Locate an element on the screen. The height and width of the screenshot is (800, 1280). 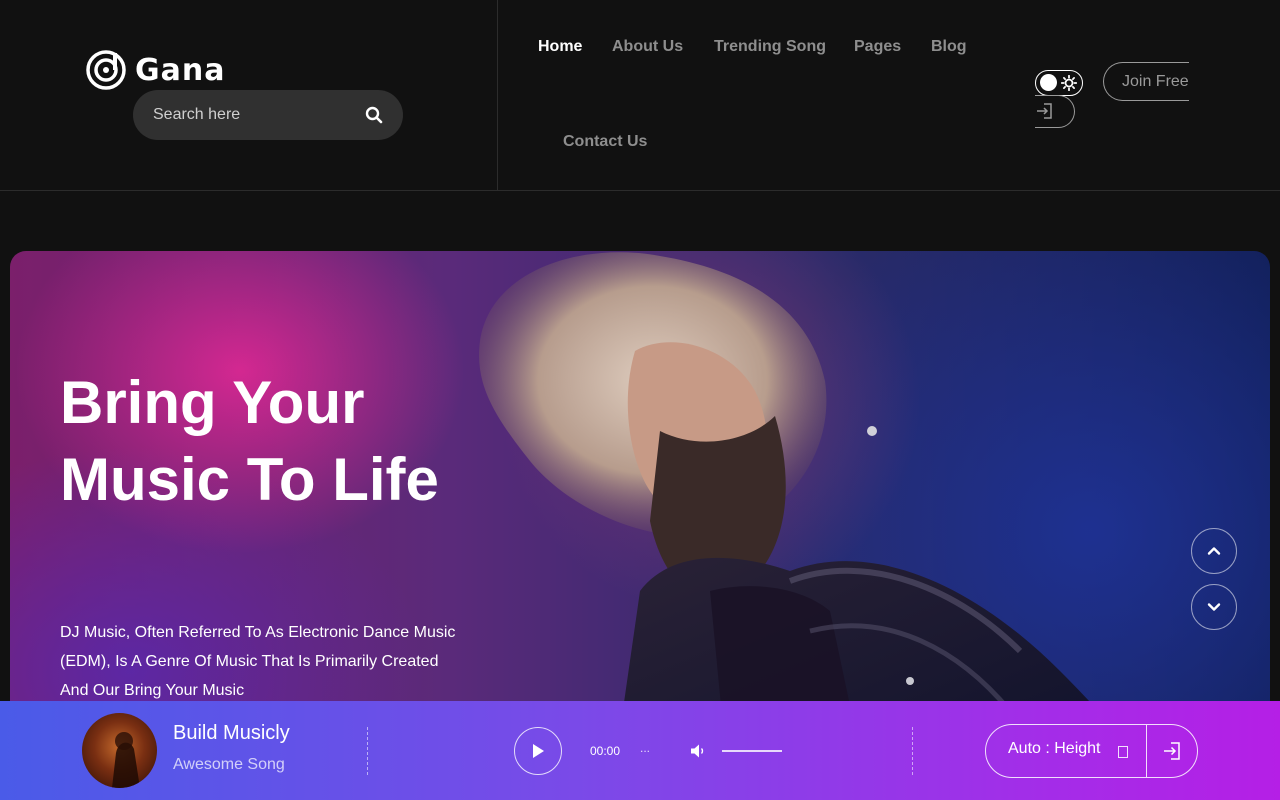
slide-up-button is located at coordinates (1214, 551).